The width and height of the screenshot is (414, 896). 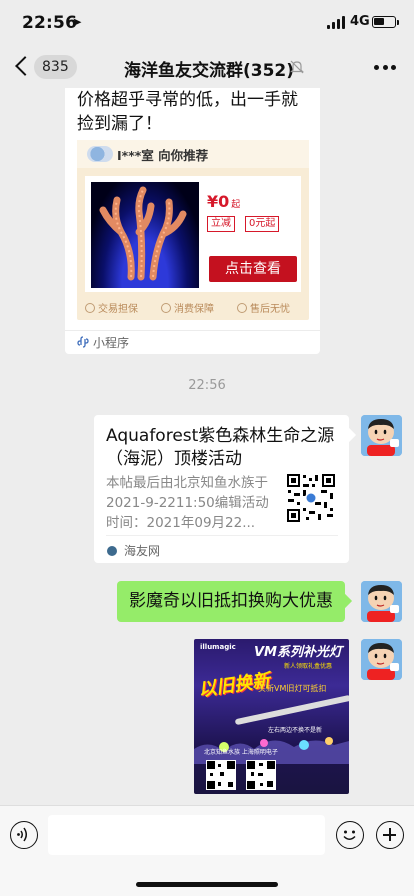 I want to click on link-title: Aquaforest紫色森林生命之源（海泥）顶楼活动, so click(x=220, y=447).